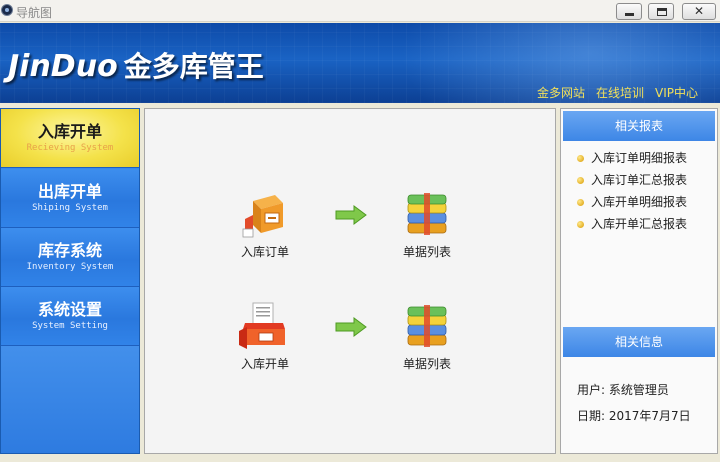 The width and height of the screenshot is (720, 462). I want to click on report-link: 入库开单明细报表, so click(632, 202).